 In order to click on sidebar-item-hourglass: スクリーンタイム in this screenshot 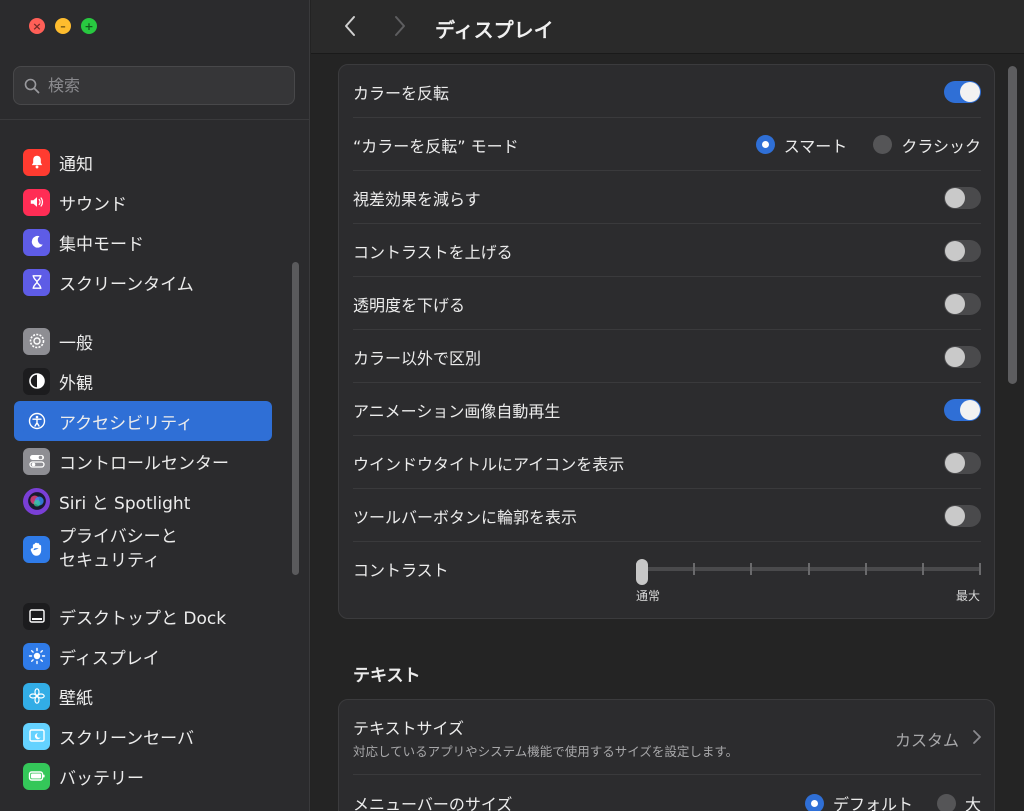, I will do `click(143, 282)`.